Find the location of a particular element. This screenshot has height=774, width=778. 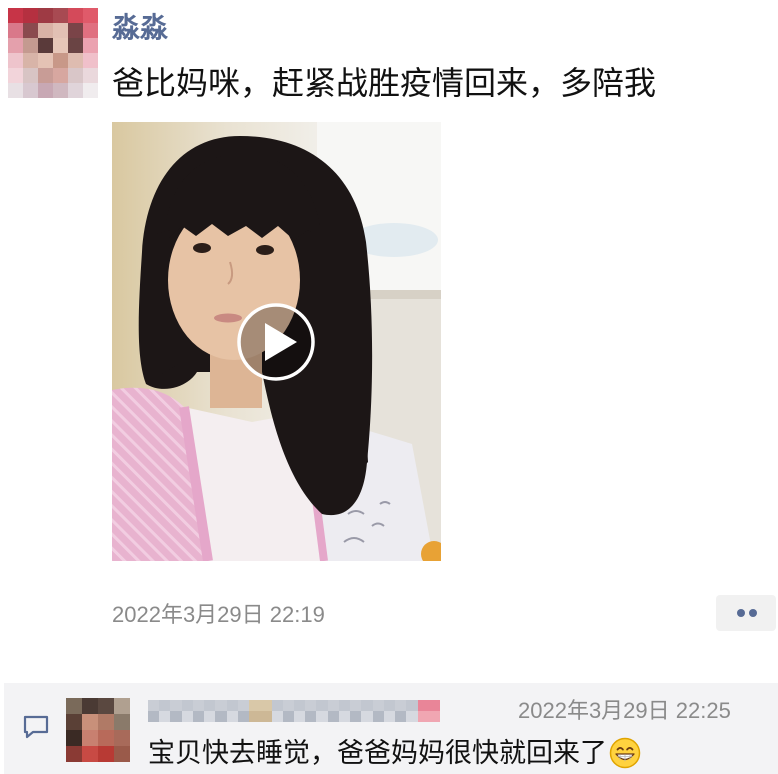

grinning-face-emoji-icon is located at coordinates (625, 753).